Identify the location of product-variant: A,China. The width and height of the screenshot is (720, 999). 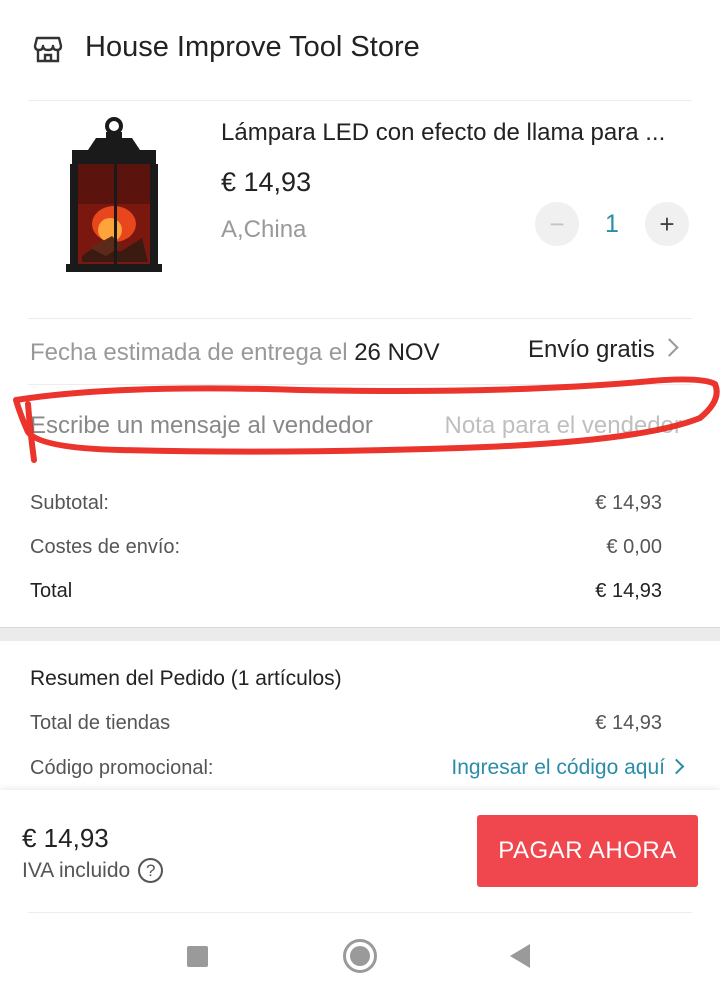
(263, 230).